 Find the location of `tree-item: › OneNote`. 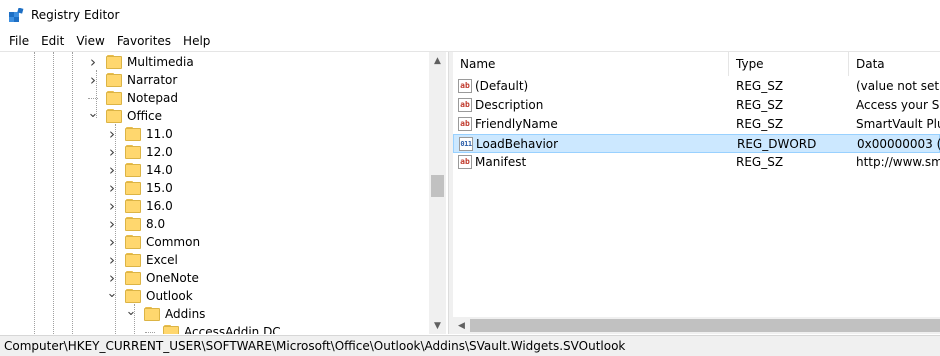

tree-item: › OneNote is located at coordinates (153, 278).